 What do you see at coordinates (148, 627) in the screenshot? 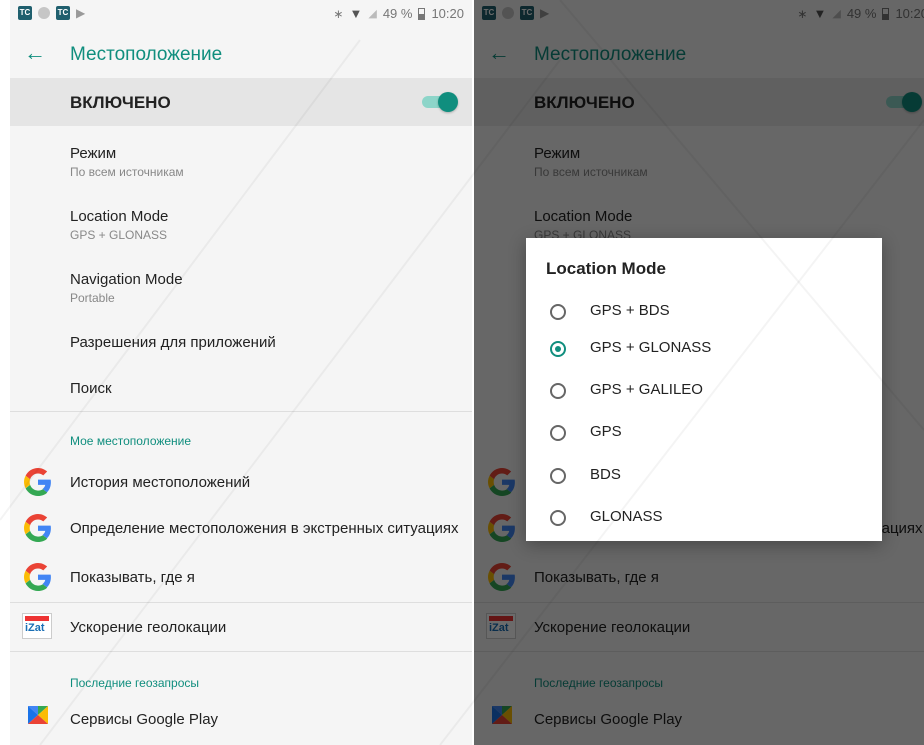
I see `list-item-geolocation-acceleration: Ускорение геолокации` at bounding box center [148, 627].